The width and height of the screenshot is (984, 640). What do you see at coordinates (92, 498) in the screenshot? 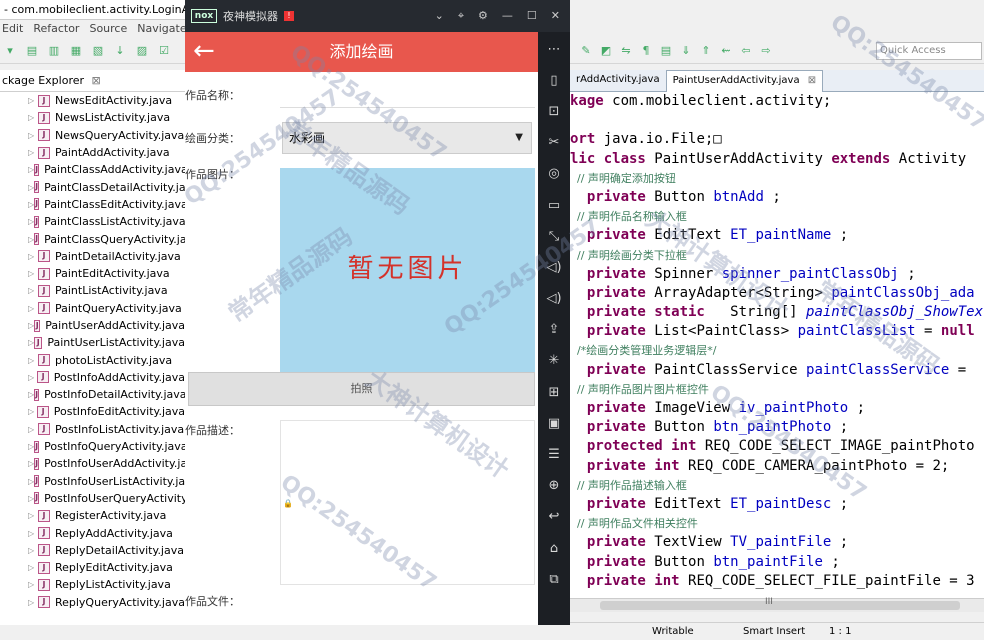
I see `list-item: ▷JPostInfoUserQueryActivity.java` at bounding box center [92, 498].